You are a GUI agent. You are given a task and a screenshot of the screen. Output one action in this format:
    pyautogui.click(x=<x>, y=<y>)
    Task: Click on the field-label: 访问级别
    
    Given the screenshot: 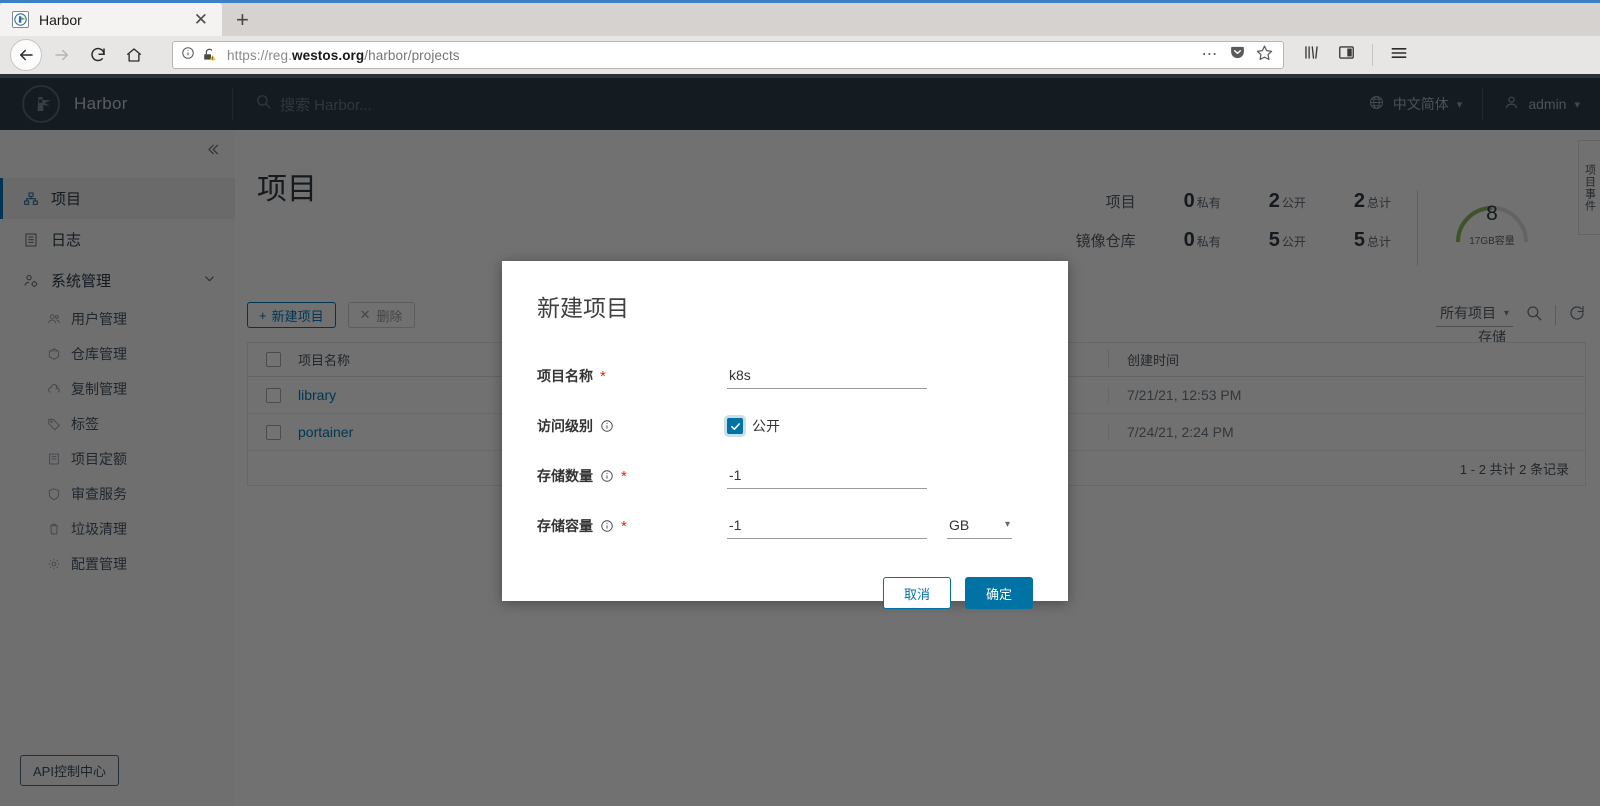 What is the action you would take?
    pyautogui.click(x=632, y=426)
    